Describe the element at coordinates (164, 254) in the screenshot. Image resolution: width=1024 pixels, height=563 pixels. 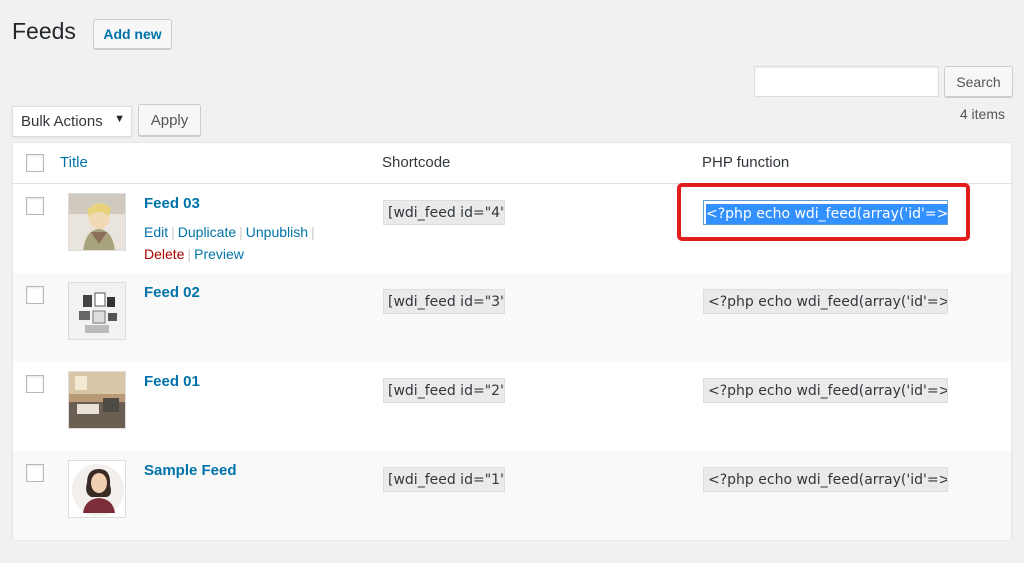
I see `delete-link: Delete` at that location.